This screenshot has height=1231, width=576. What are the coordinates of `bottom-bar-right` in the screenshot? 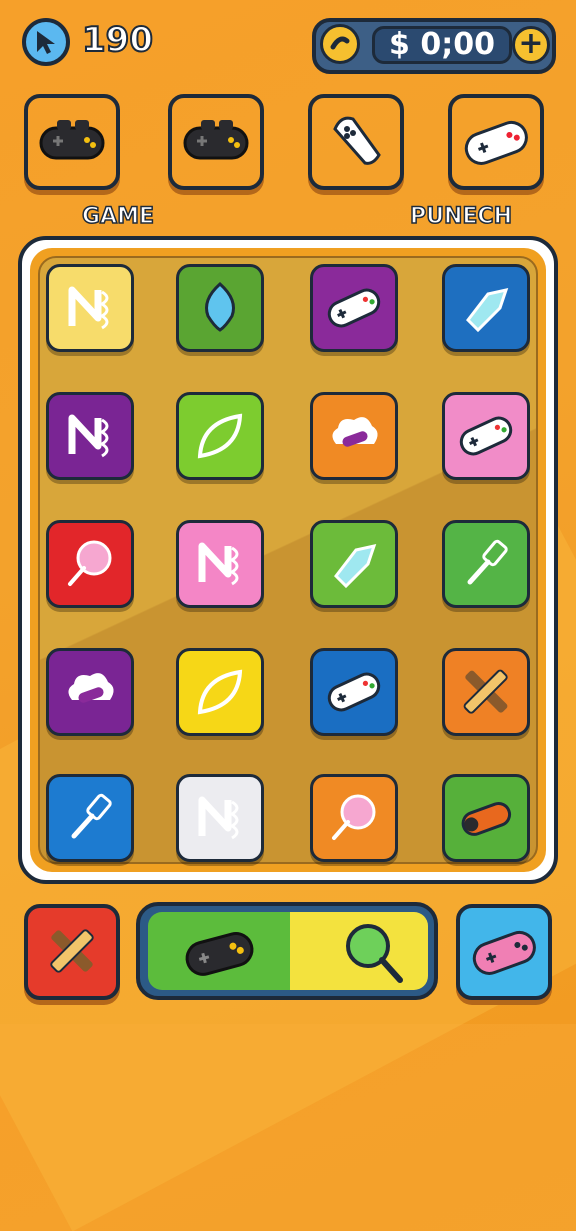 It's located at (359, 951).